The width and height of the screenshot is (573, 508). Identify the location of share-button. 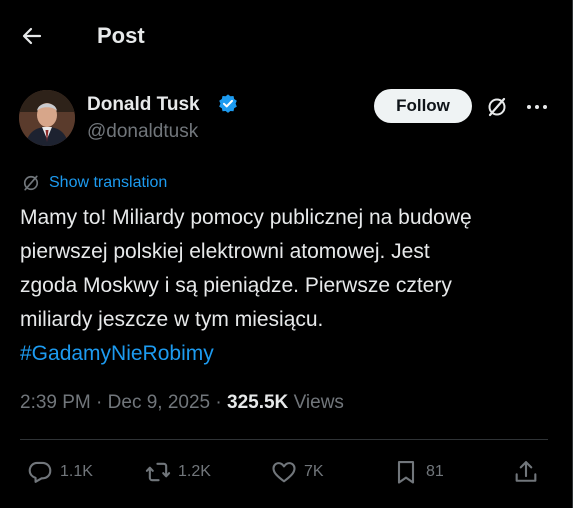
(526, 472).